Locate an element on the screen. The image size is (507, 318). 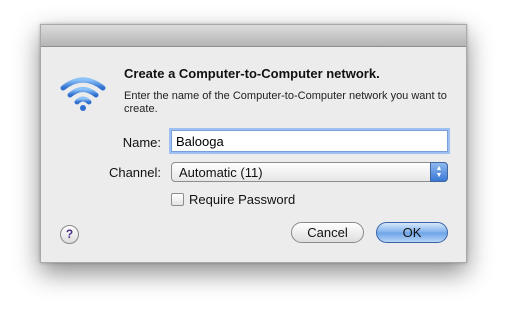
channel-select-value: Automatic (11) is located at coordinates (221, 172).